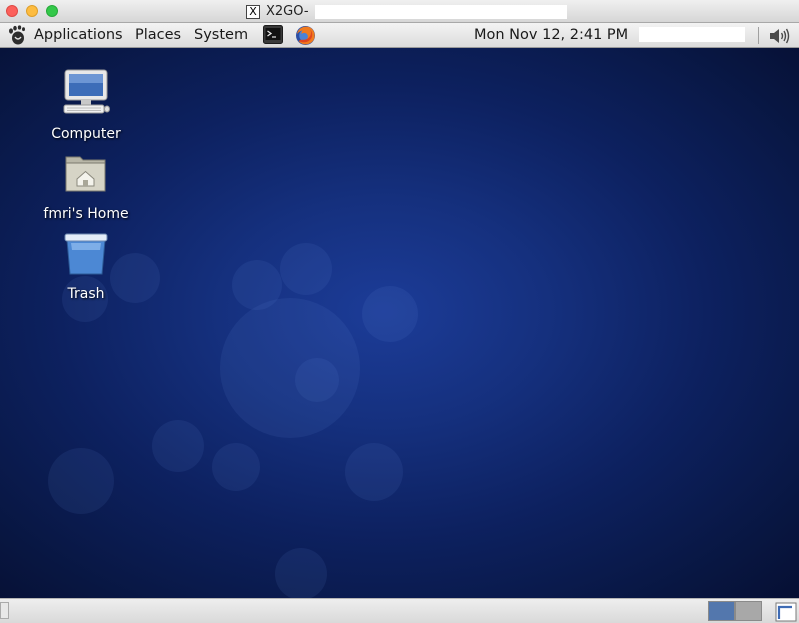 Image resolution: width=799 pixels, height=623 pixels. Describe the element at coordinates (78, 35) in the screenshot. I see `menu-applications: Applications` at that location.